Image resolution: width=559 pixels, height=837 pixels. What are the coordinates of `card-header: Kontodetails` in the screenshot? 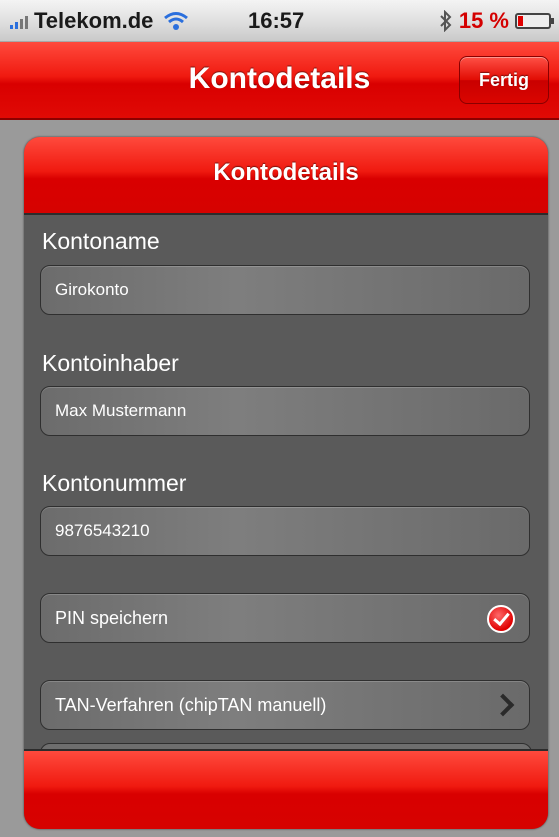 It's located at (286, 176).